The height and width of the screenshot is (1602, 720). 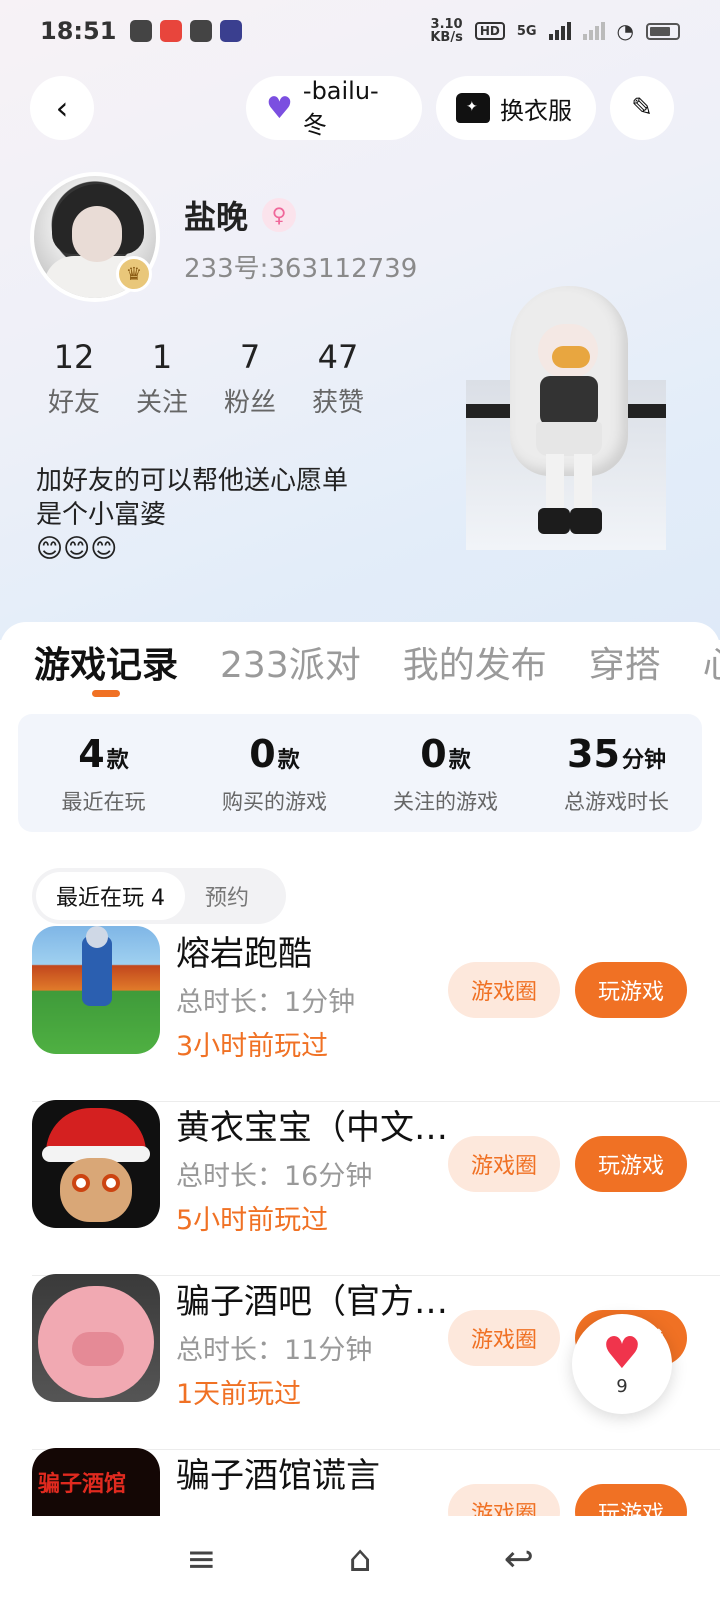 What do you see at coordinates (103, 773) in the screenshot?
I see `summary-recent: 4款 最近在玩` at bounding box center [103, 773].